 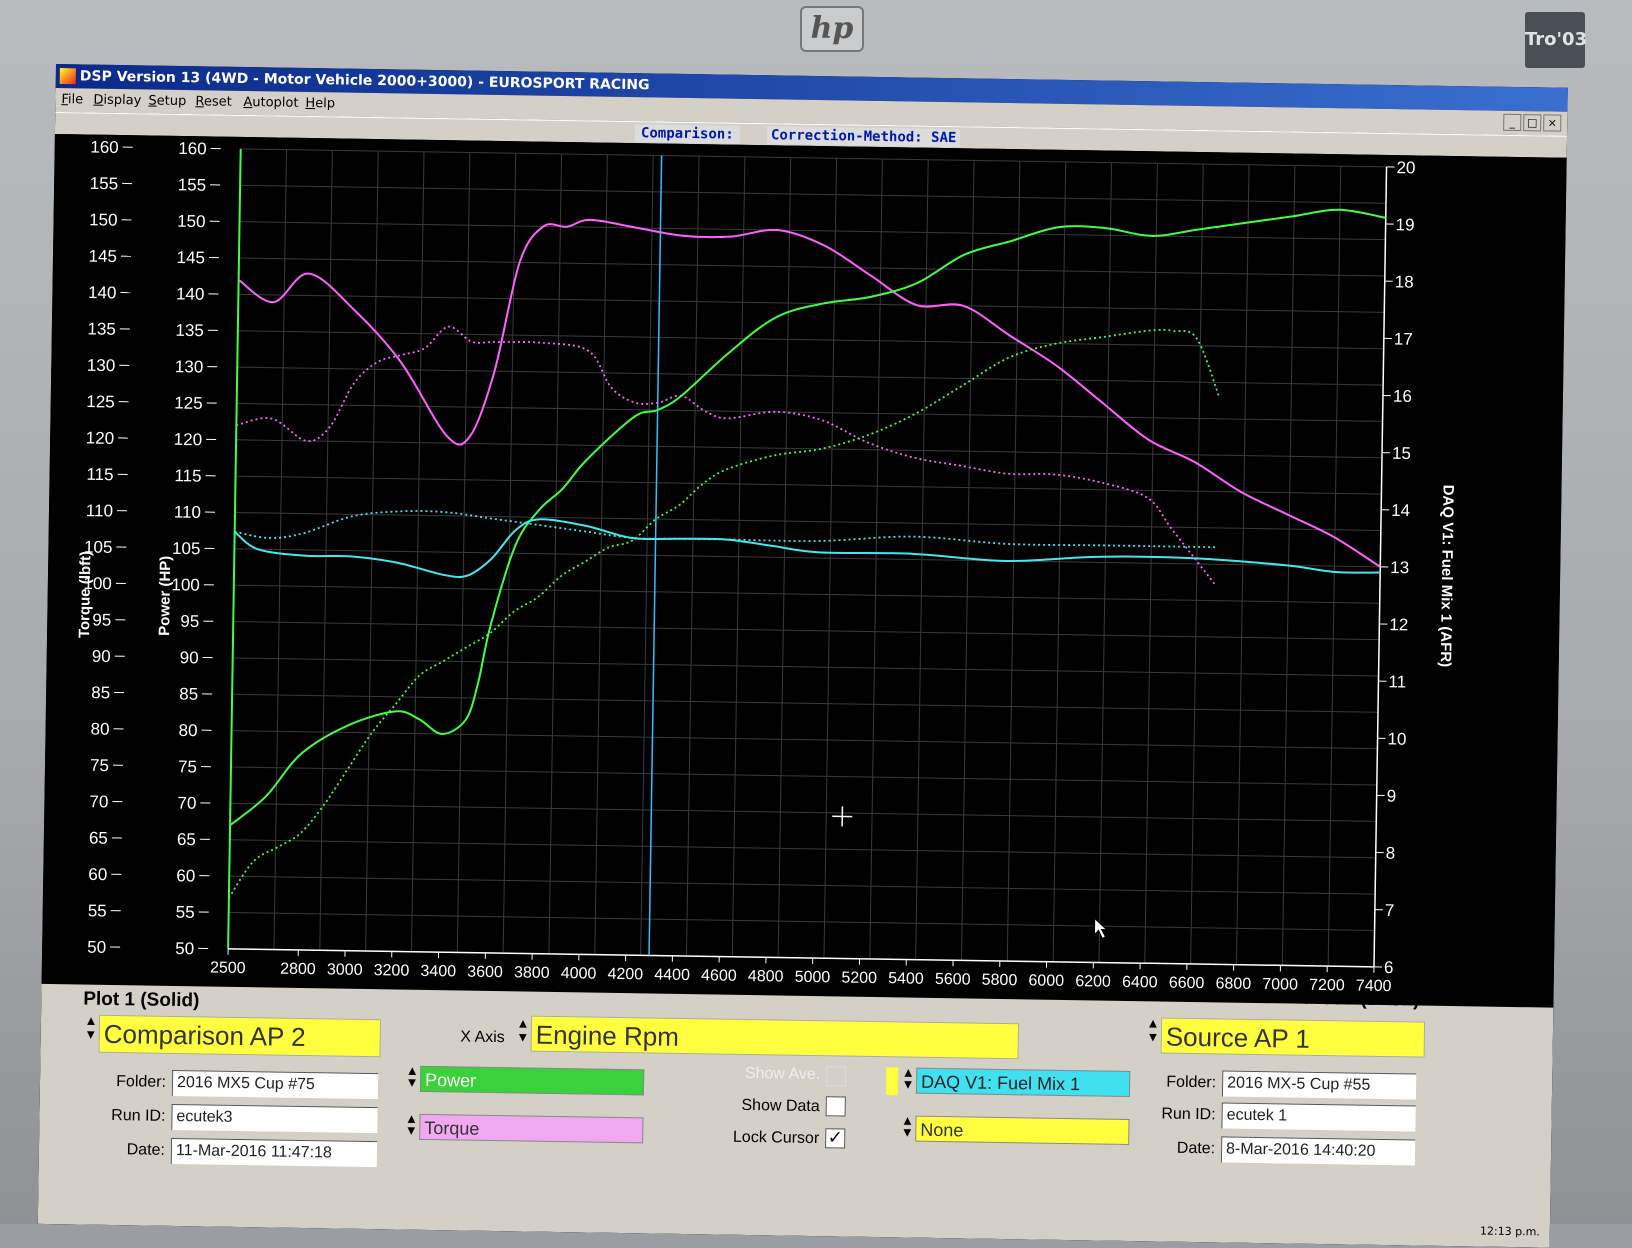 I want to click on power-channel-field: Power, so click(x=532, y=1081).